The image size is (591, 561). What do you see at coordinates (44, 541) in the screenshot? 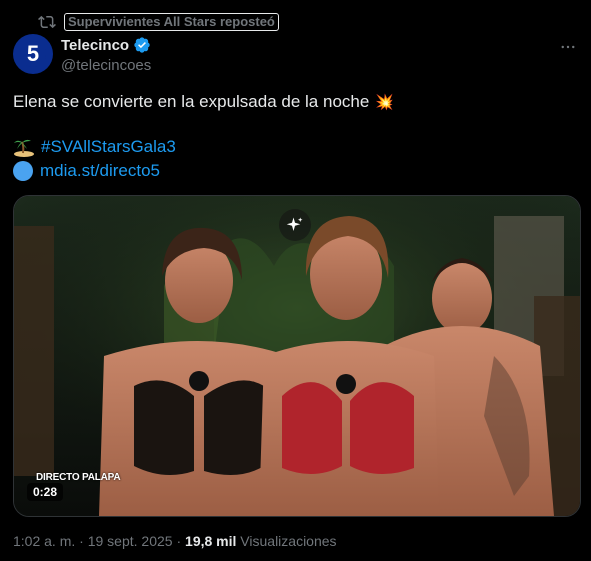
I see `tweet-time: 1:02 a. m.` at bounding box center [44, 541].